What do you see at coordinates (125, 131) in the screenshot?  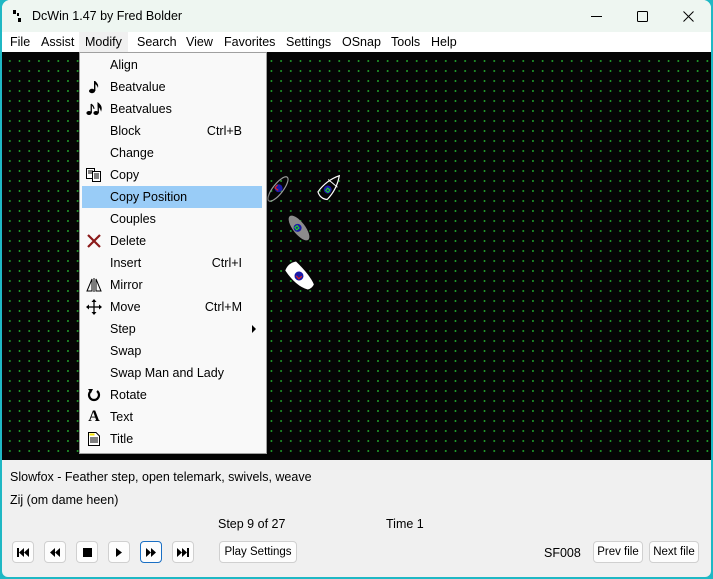 I see `menu-item-label: Block` at bounding box center [125, 131].